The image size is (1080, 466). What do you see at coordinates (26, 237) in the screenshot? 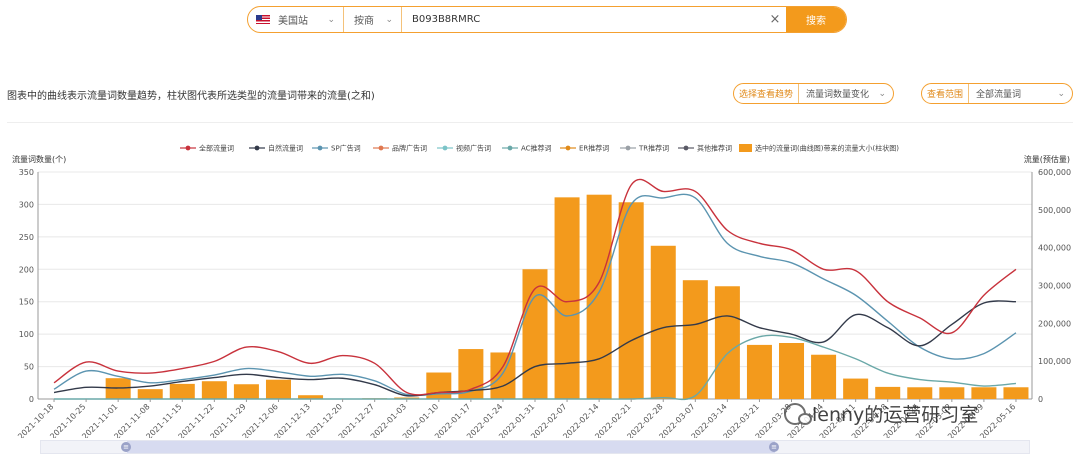
I see `y-tick-left: 250` at bounding box center [26, 237].